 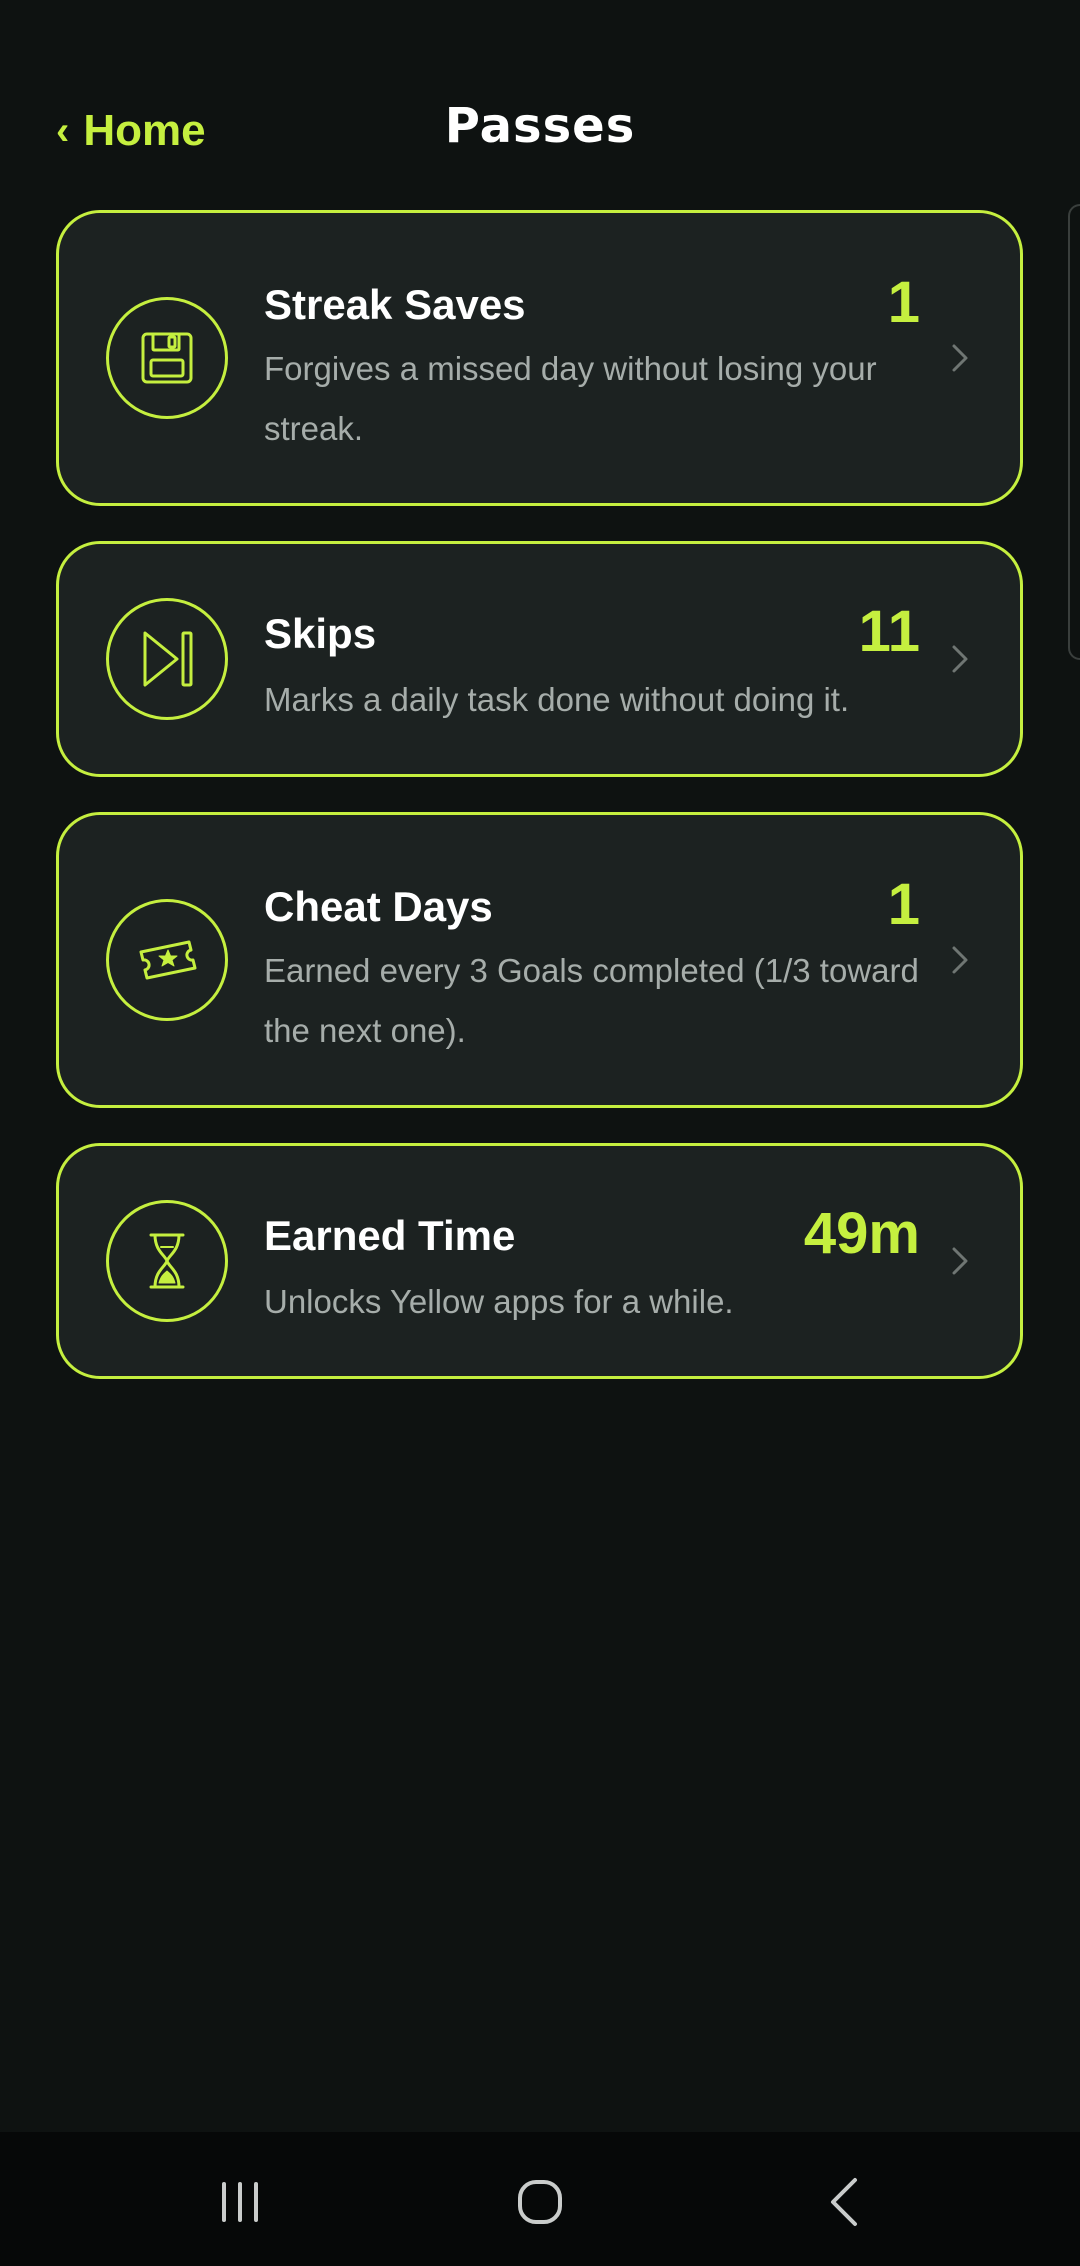 I want to click on skip-forward-icon, so click(x=167, y=659).